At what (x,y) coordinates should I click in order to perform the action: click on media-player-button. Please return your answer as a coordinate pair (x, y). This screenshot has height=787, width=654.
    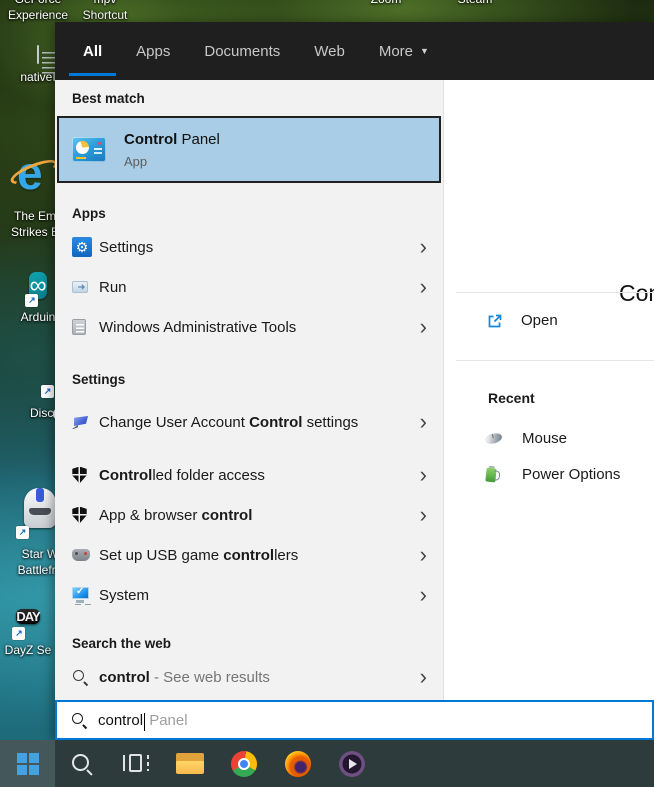
    Looking at the image, I should click on (352, 763).